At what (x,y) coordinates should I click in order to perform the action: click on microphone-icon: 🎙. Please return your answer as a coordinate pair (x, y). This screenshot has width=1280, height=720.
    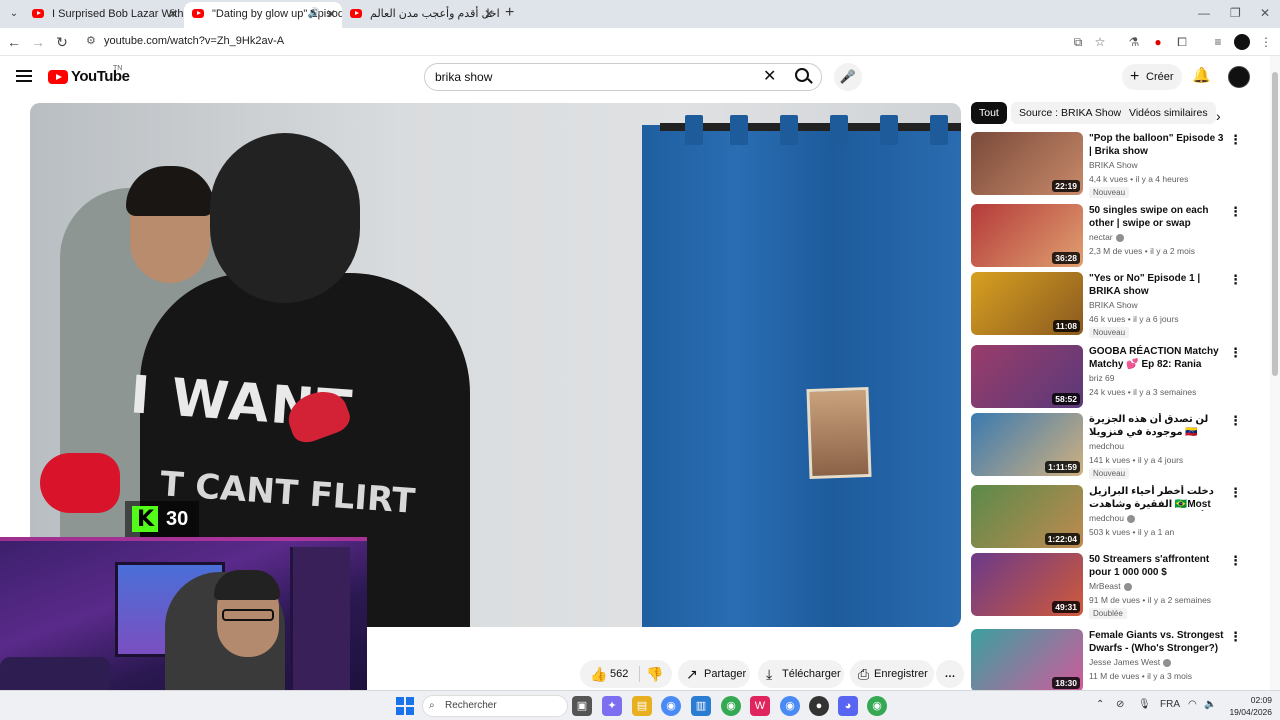
    Looking at the image, I should click on (1144, 704).